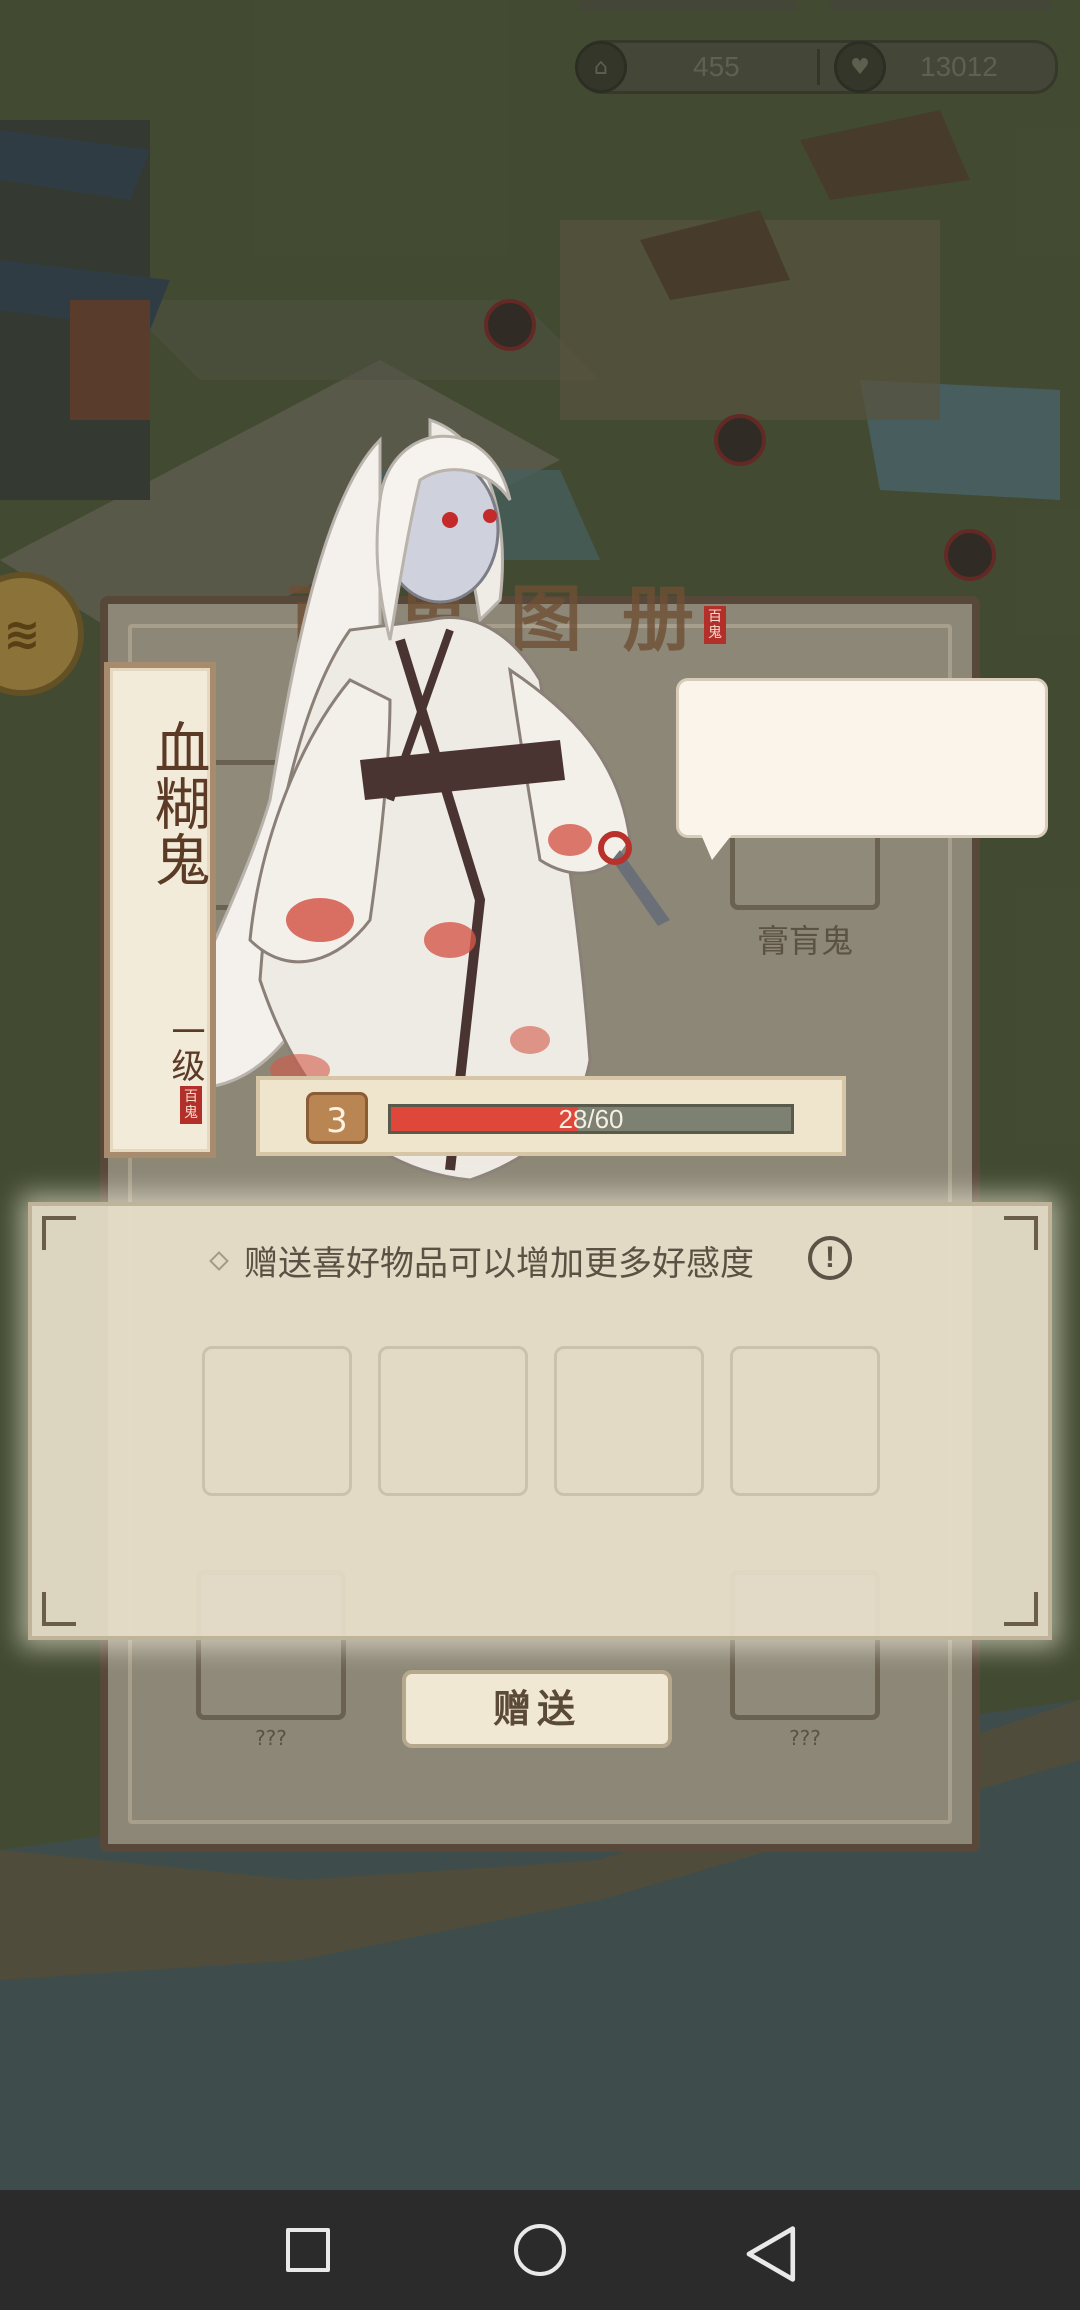 This screenshot has height=2310, width=1080. Describe the element at coordinates (862, 758) in the screenshot. I see `speech-bubble` at that location.